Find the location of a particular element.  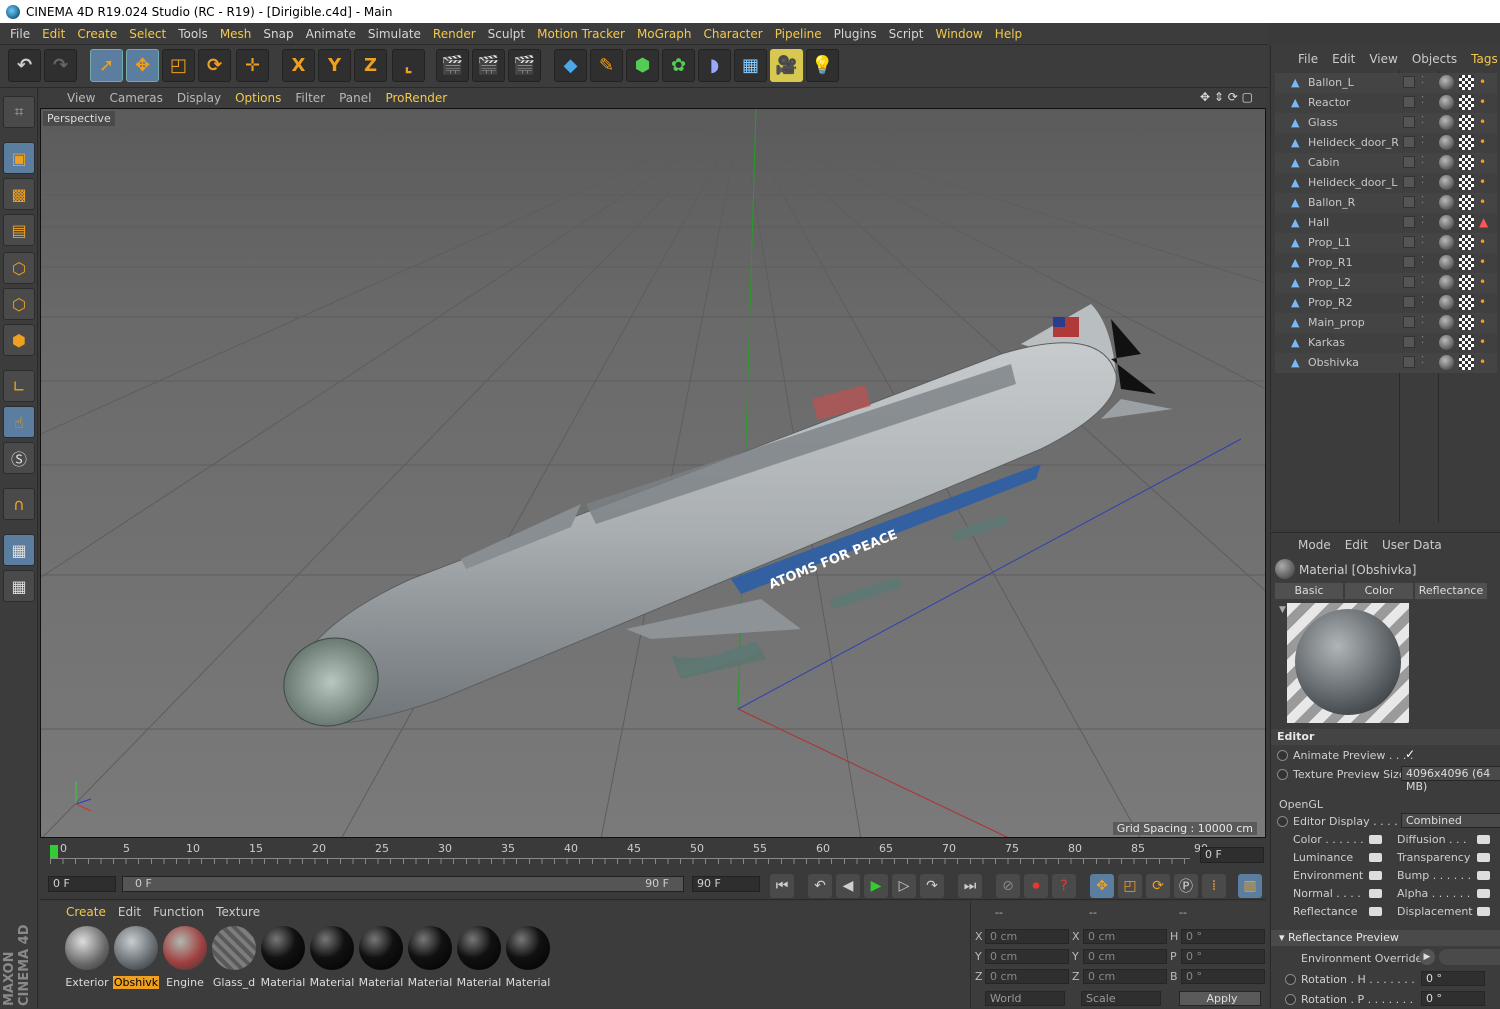

object-name: Prop_L2 is located at coordinates (1329, 282).